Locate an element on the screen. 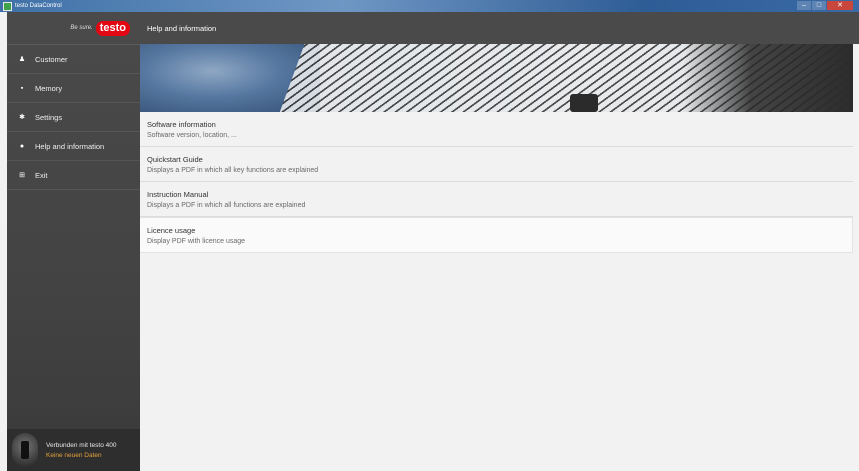  brand: Be sure. testo is located at coordinates (73, 28).